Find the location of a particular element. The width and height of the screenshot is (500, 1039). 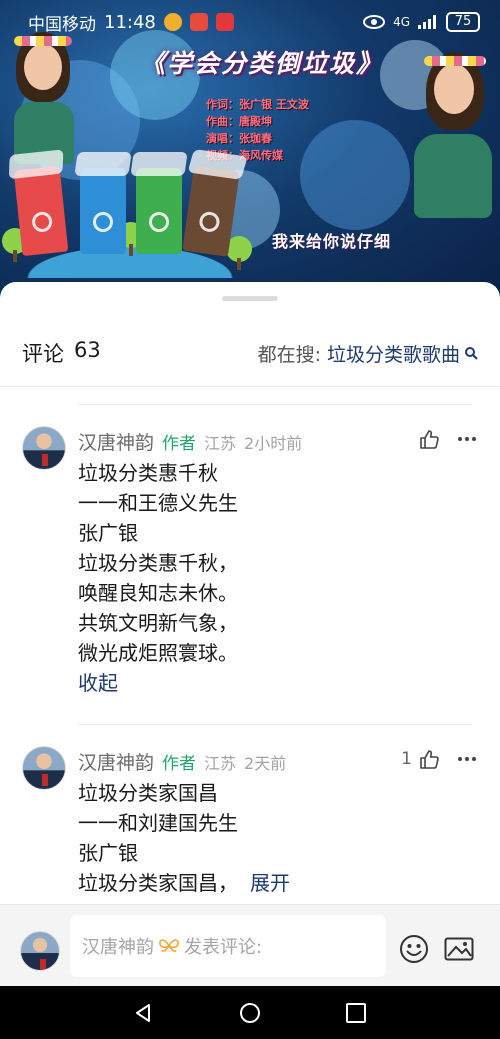

video-title: 《学会分类倒垃圾》 is located at coordinates (262, 63).